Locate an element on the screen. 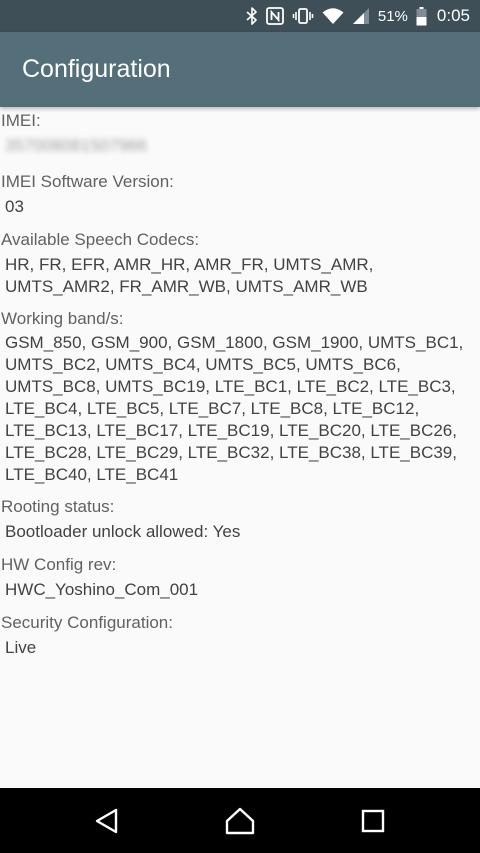 The width and height of the screenshot is (480, 853). wifi-icon is located at coordinates (333, 16).